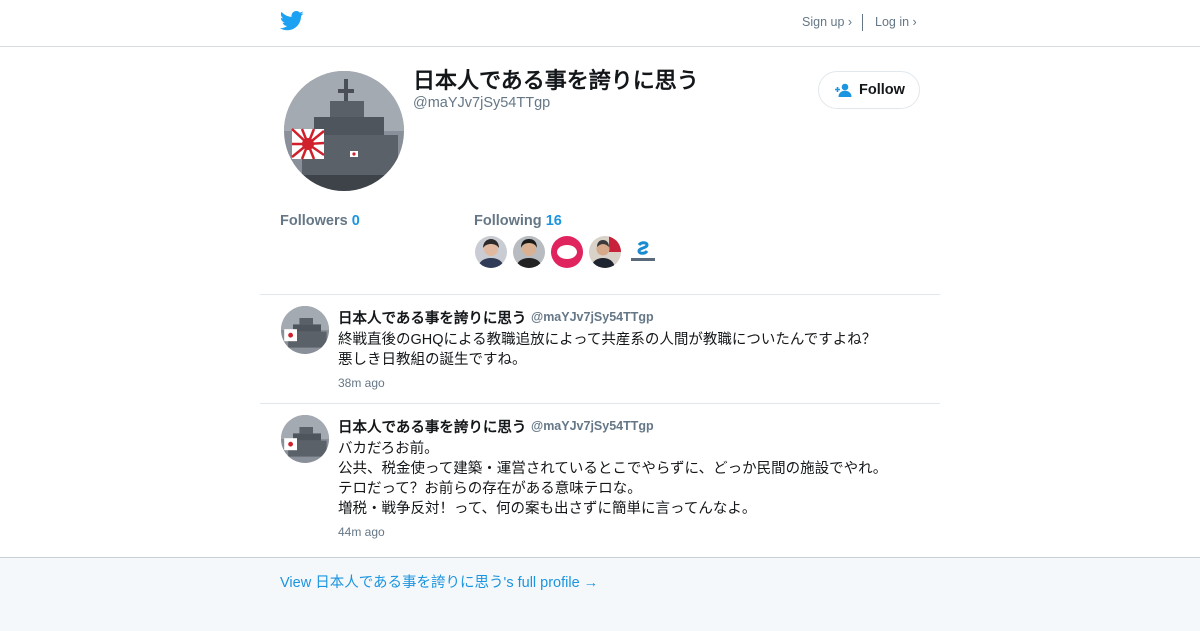 The image size is (1200, 631). What do you see at coordinates (344, 131) in the screenshot?
I see `profile-avatar` at bounding box center [344, 131].